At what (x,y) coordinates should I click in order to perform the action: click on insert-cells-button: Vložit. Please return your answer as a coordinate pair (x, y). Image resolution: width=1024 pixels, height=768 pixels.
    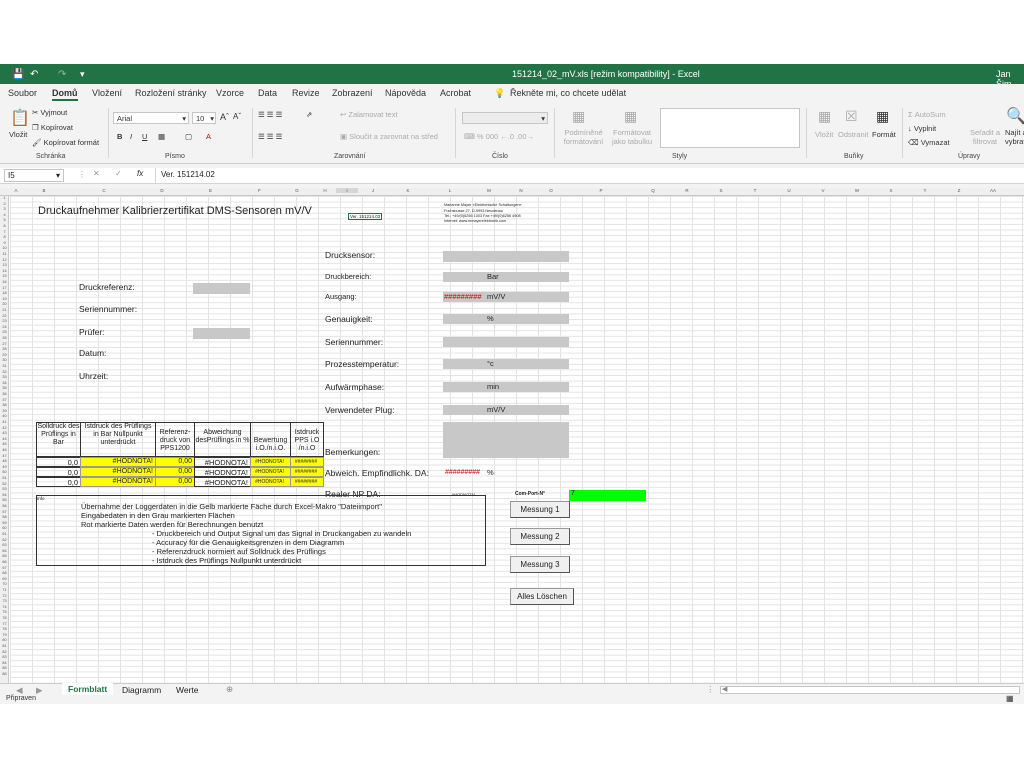
    Looking at the image, I should click on (824, 134).